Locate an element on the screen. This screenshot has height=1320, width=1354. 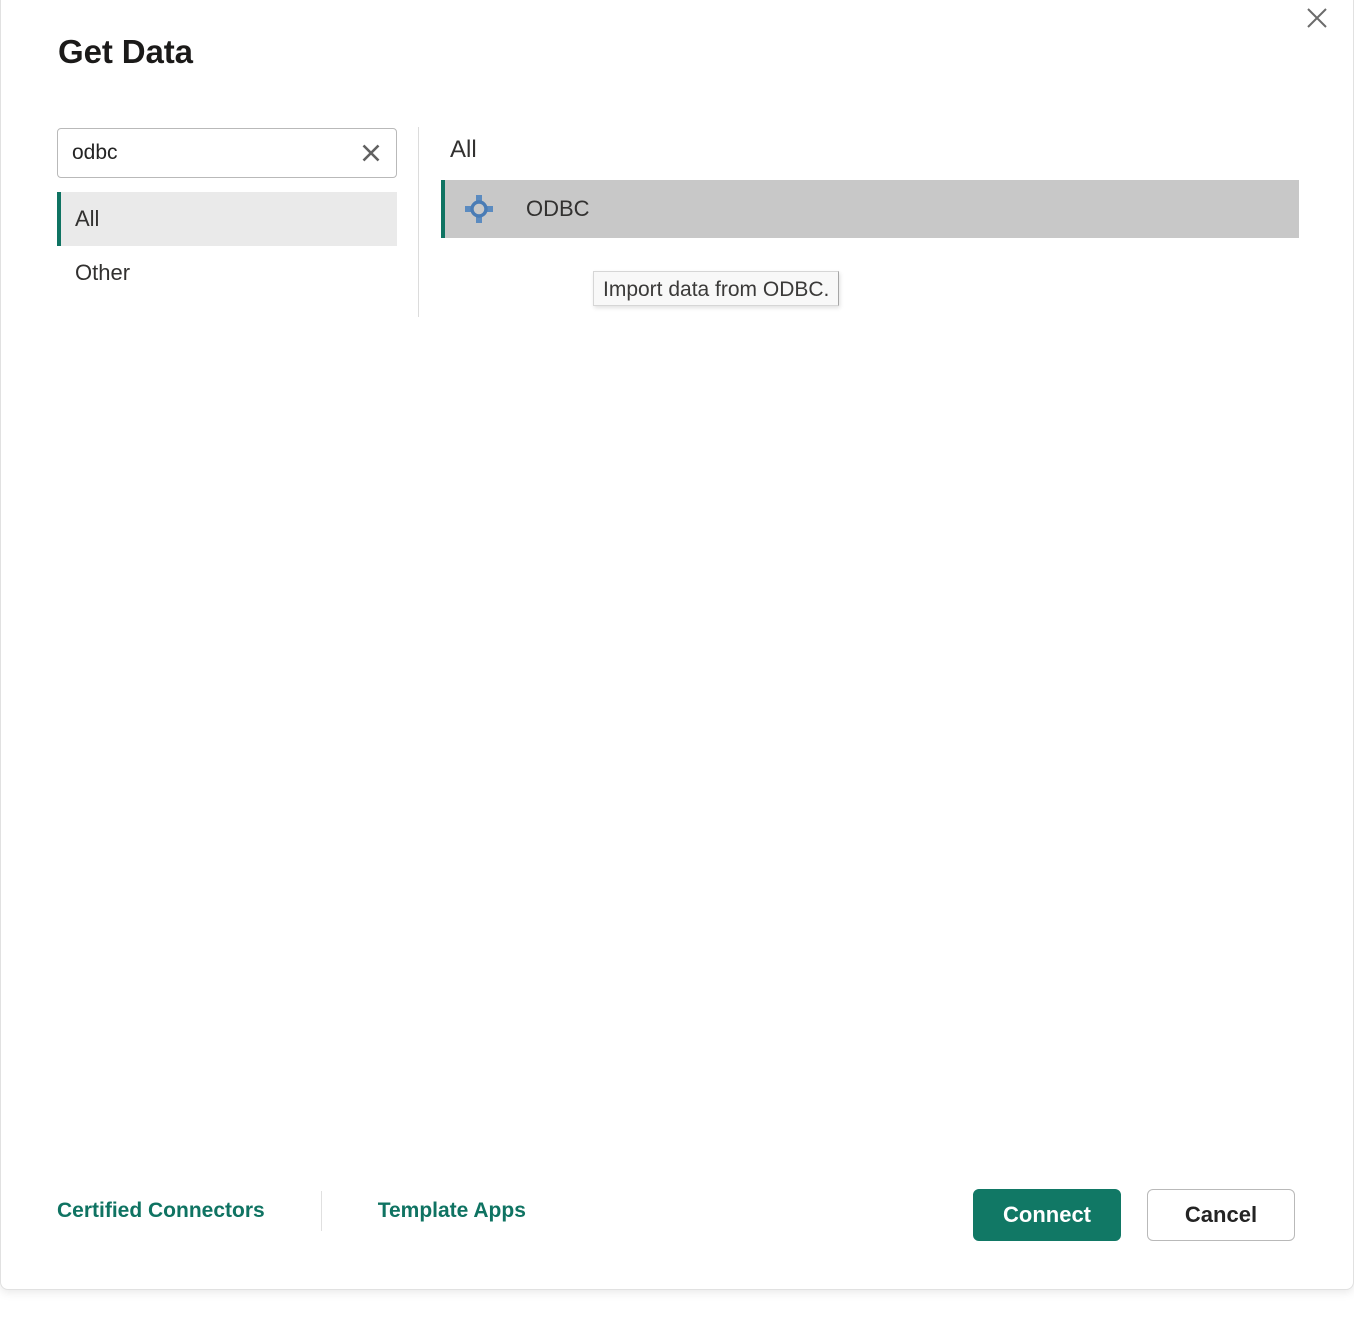
sidebar-item-label: All is located at coordinates (87, 218).